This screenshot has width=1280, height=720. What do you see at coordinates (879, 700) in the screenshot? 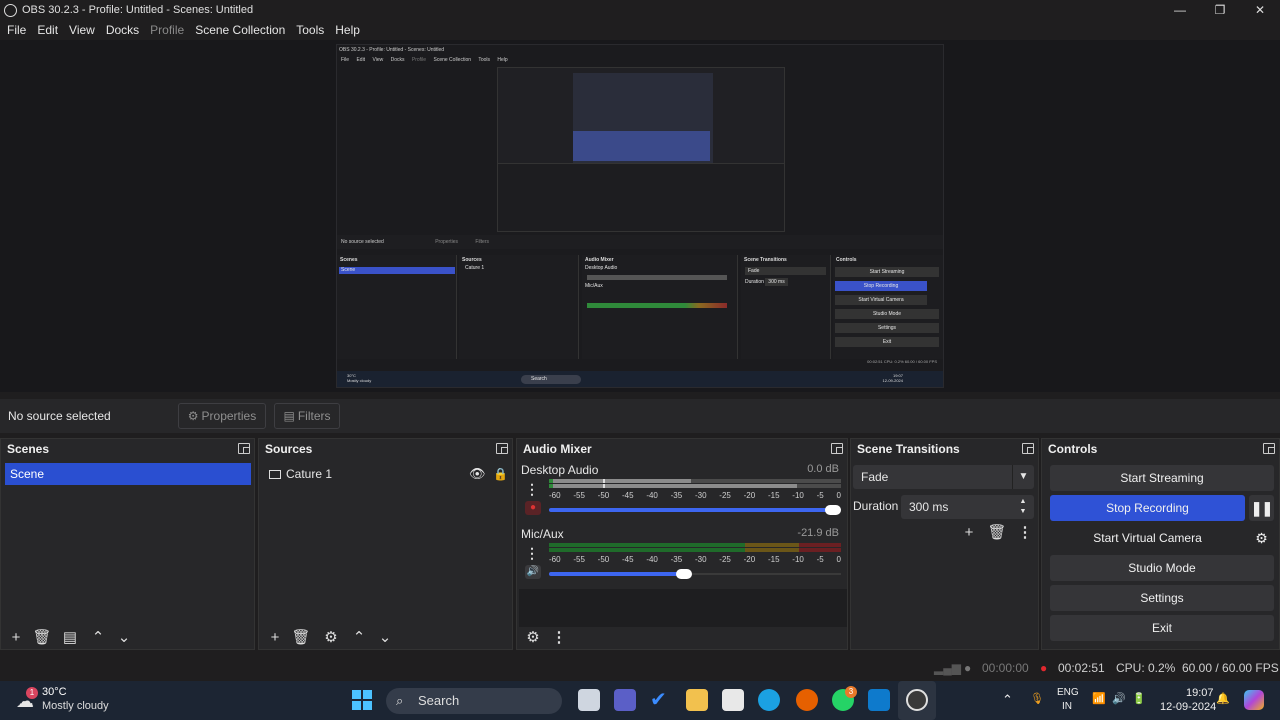
I see `vscode-icon` at bounding box center [879, 700].